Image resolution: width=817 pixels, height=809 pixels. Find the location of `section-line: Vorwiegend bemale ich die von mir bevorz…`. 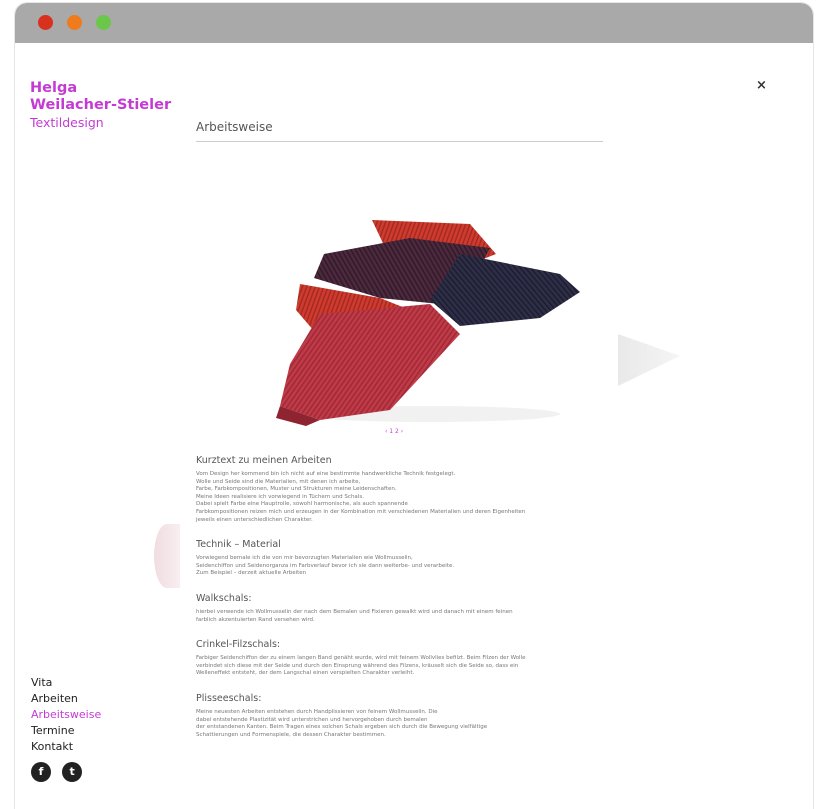

section-line: Vorwiegend bemale ich die von mir bevorz… is located at coordinates (304, 558).